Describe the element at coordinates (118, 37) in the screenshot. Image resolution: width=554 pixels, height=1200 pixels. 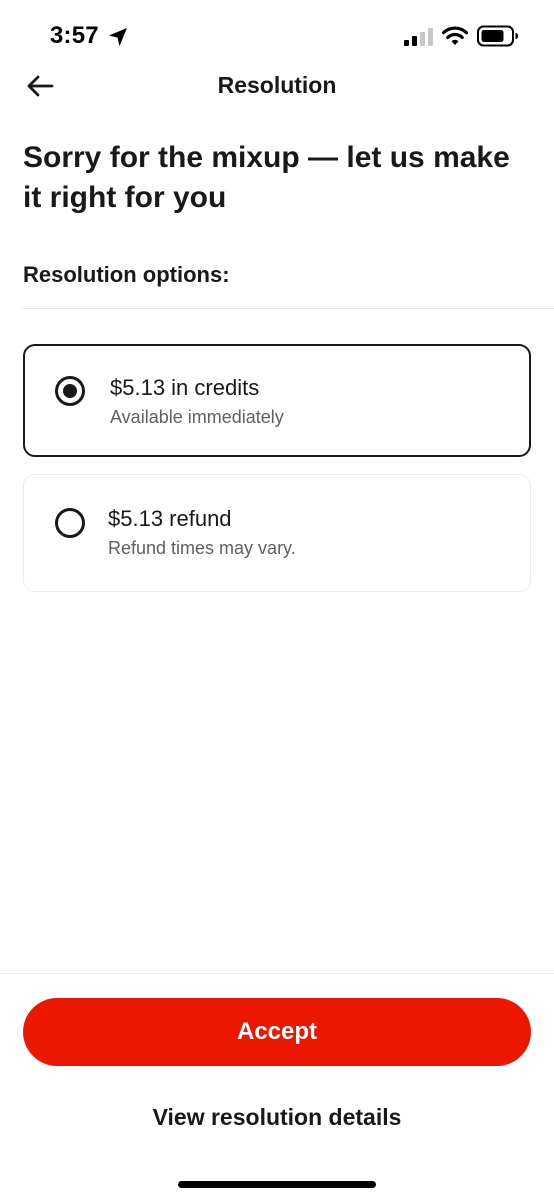
I see `location-arrow-icon` at that location.